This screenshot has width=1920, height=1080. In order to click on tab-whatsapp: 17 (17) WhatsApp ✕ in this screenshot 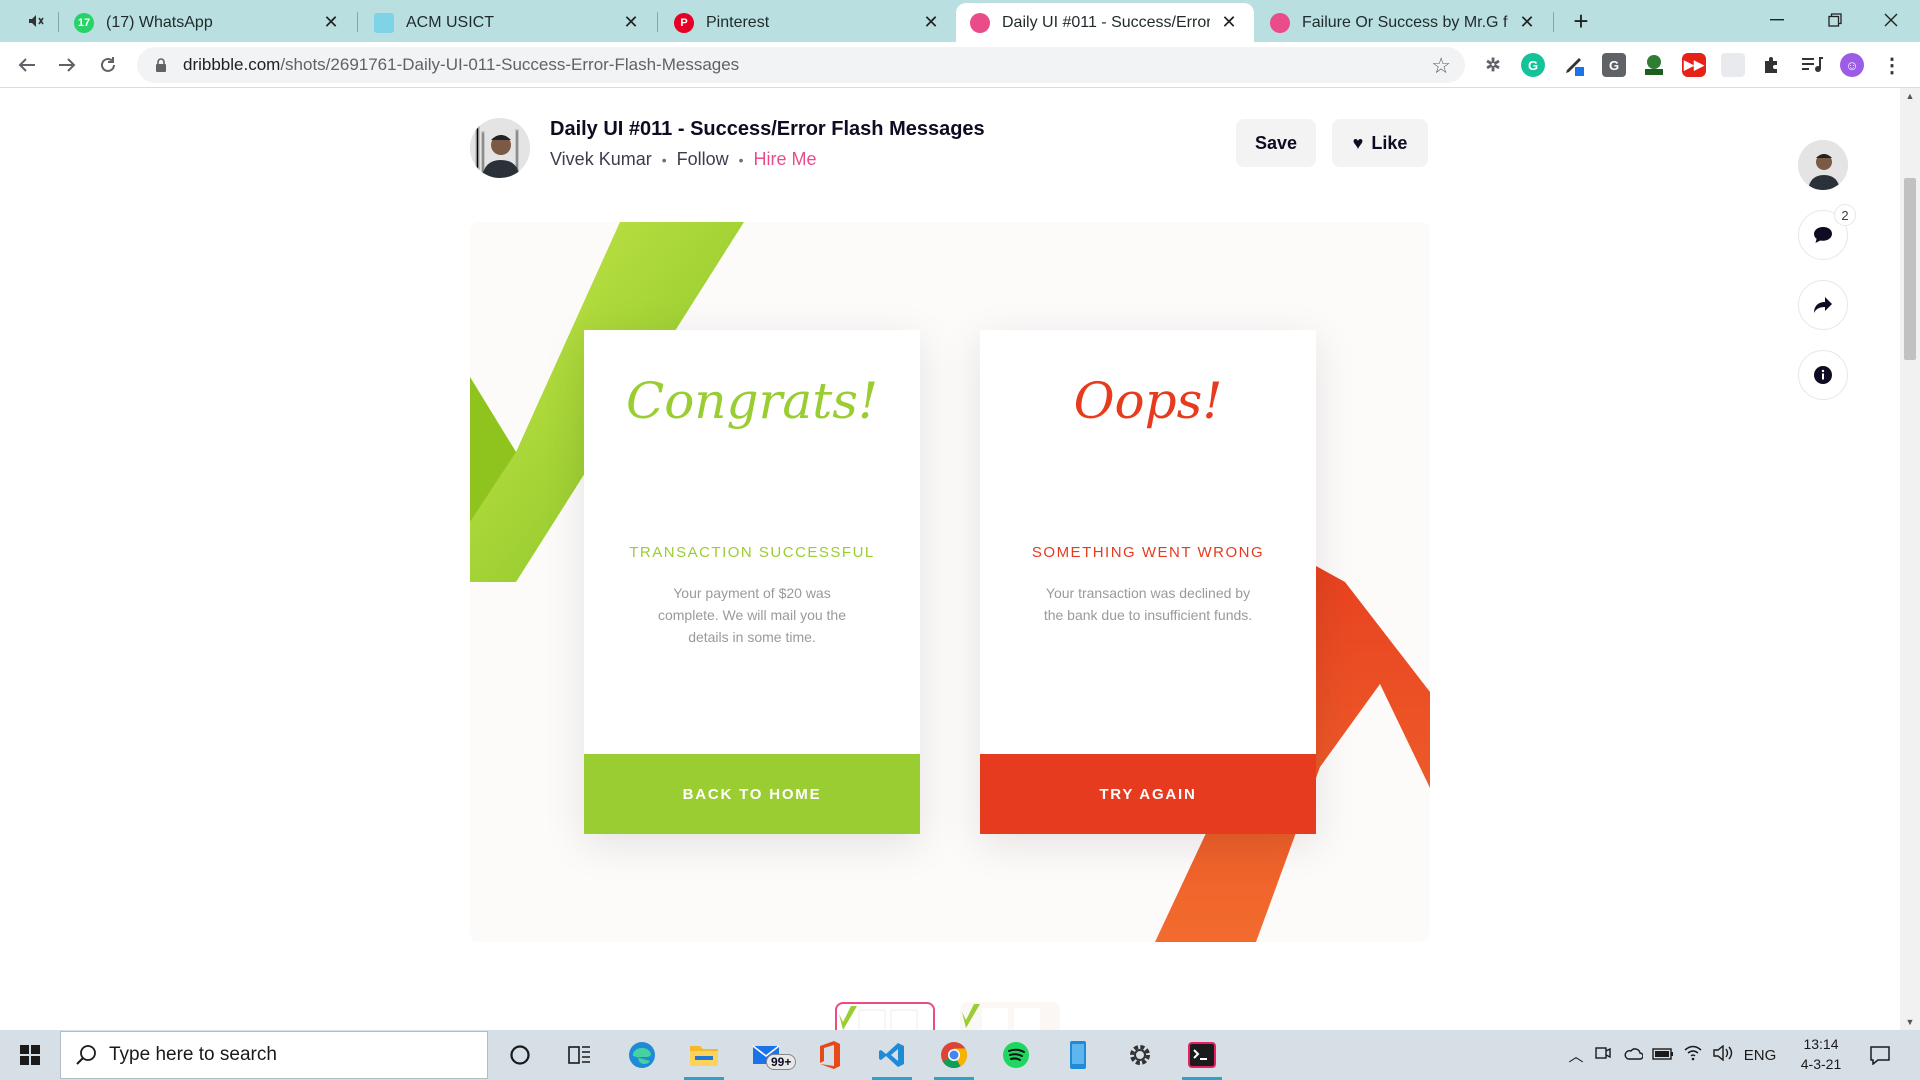, I will do `click(208, 22)`.